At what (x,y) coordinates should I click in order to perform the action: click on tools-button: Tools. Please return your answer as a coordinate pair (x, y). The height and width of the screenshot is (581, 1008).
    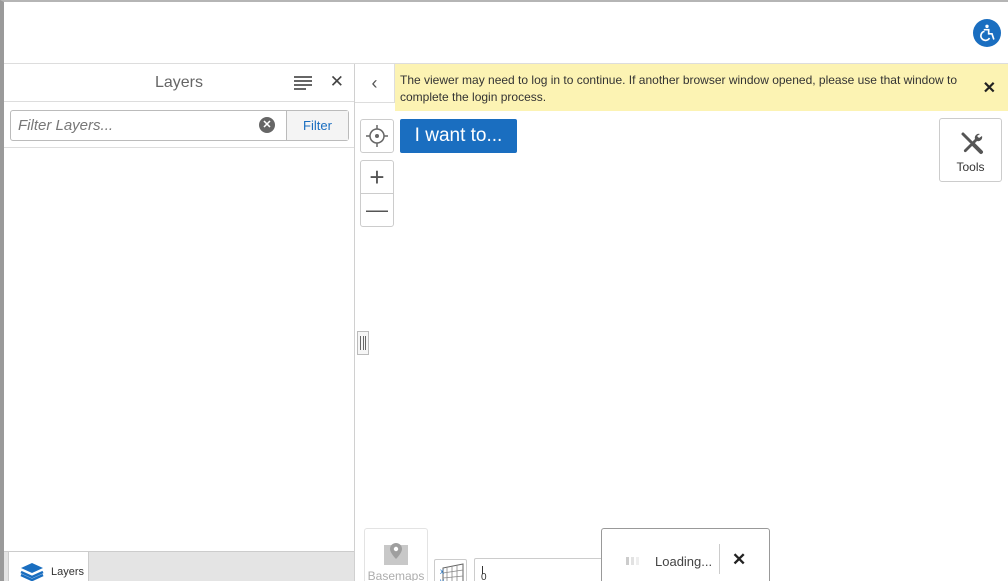
    Looking at the image, I should click on (970, 150).